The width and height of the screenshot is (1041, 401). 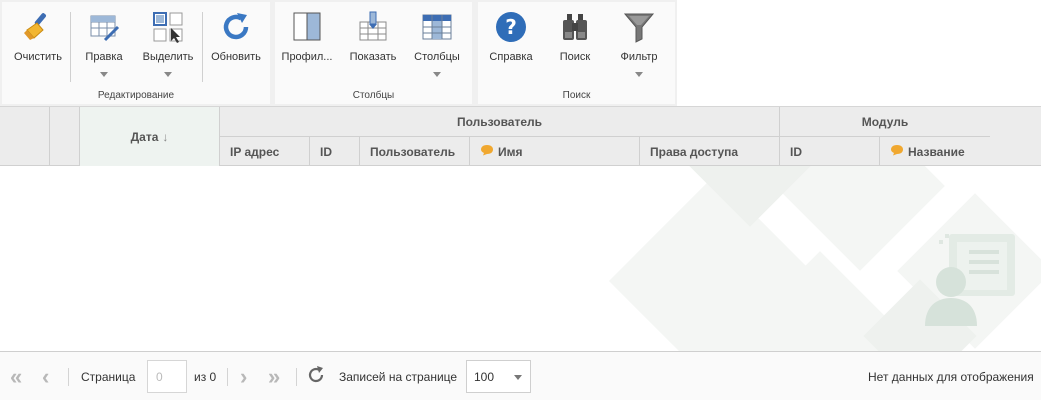 I want to click on sort-descending-icon: ↓, so click(x=165, y=136).